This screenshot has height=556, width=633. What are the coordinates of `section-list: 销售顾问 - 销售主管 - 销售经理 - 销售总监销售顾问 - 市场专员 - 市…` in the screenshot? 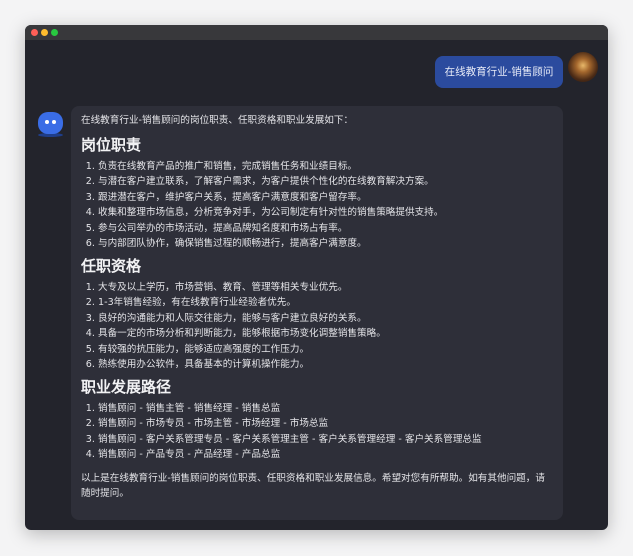 It's located at (317, 432).